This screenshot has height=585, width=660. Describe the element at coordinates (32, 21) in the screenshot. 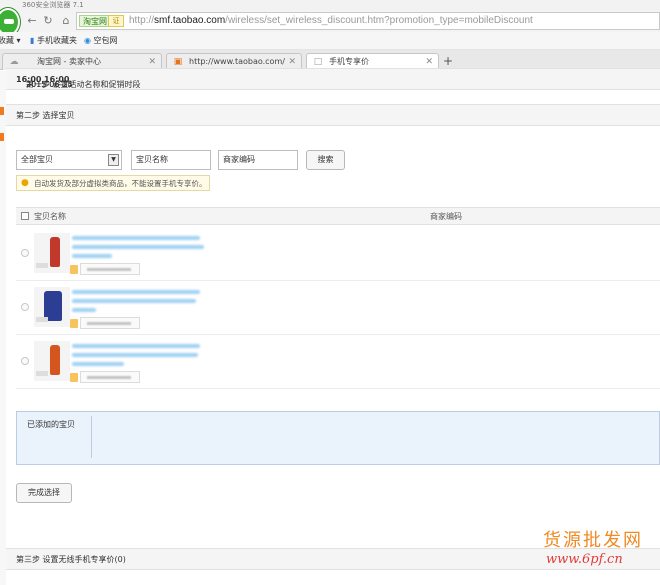

I see `back-arrow-icon: ←` at that location.